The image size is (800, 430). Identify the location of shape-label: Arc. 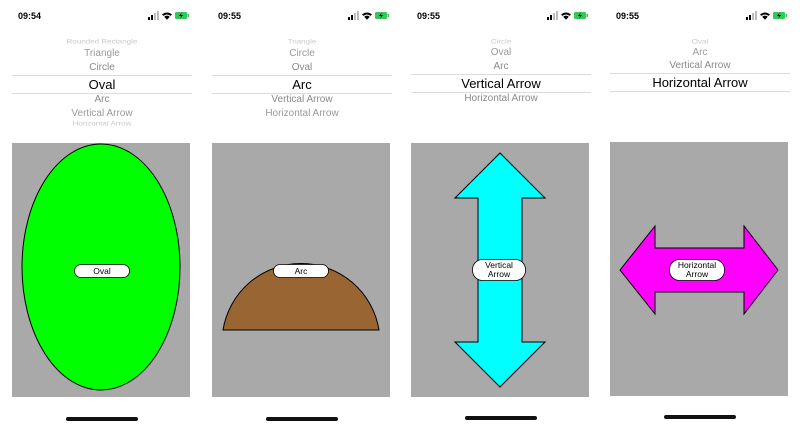
(302, 271).